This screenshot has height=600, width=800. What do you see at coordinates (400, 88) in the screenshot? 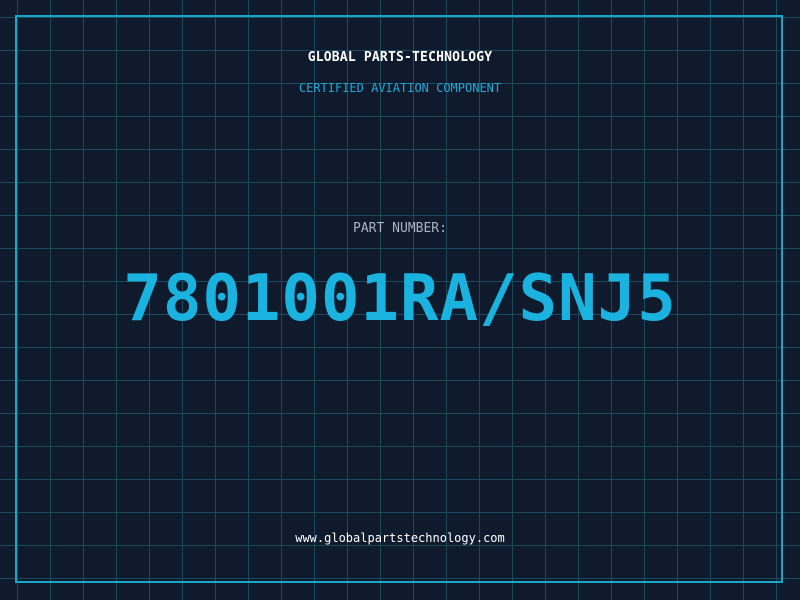
I see `certification-tagline: CERTIFIED AVIATION COMPONENT` at bounding box center [400, 88].